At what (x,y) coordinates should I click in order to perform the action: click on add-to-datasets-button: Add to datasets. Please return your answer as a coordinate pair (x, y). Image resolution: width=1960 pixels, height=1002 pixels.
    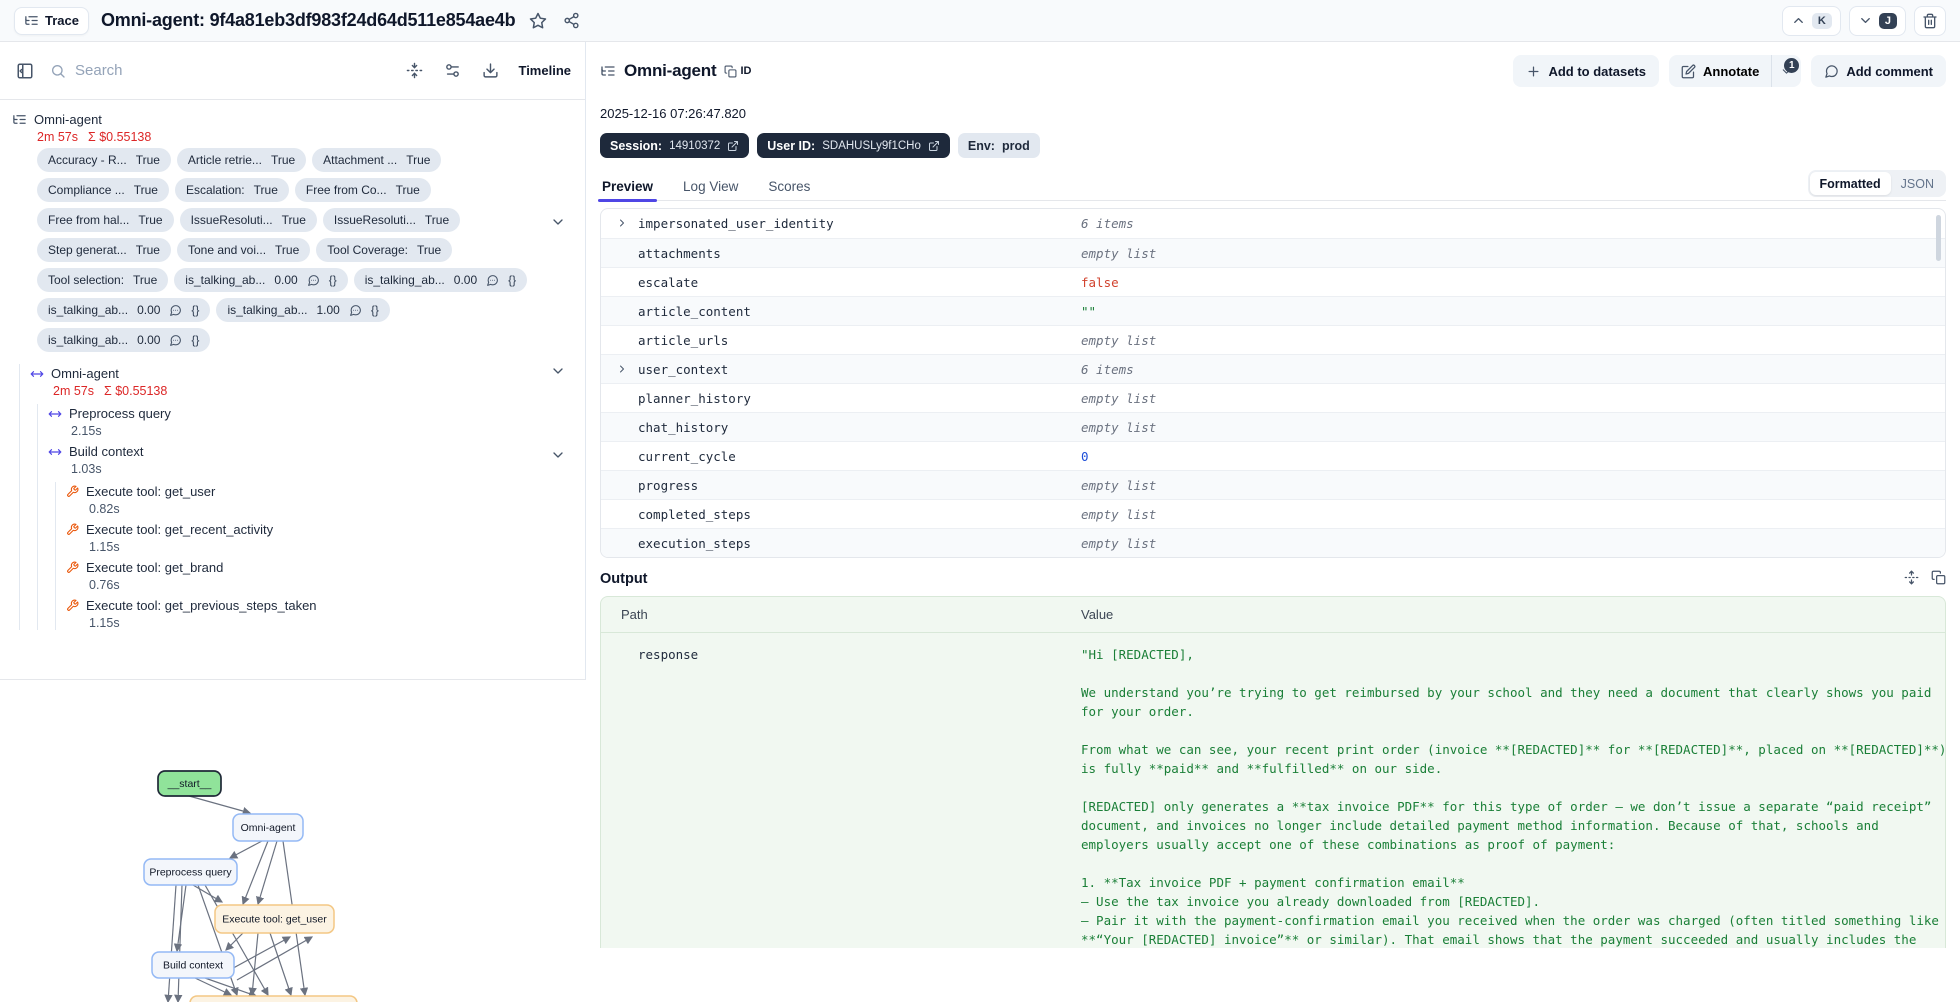
    Looking at the image, I should click on (1586, 71).